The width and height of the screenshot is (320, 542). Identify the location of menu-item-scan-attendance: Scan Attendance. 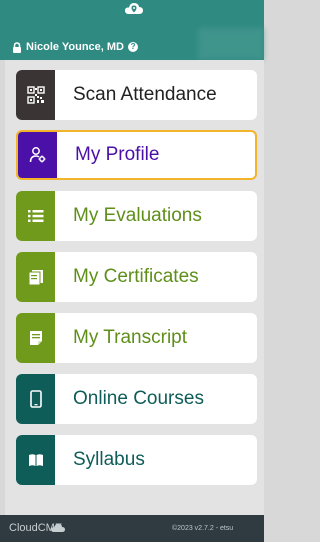
(136, 95).